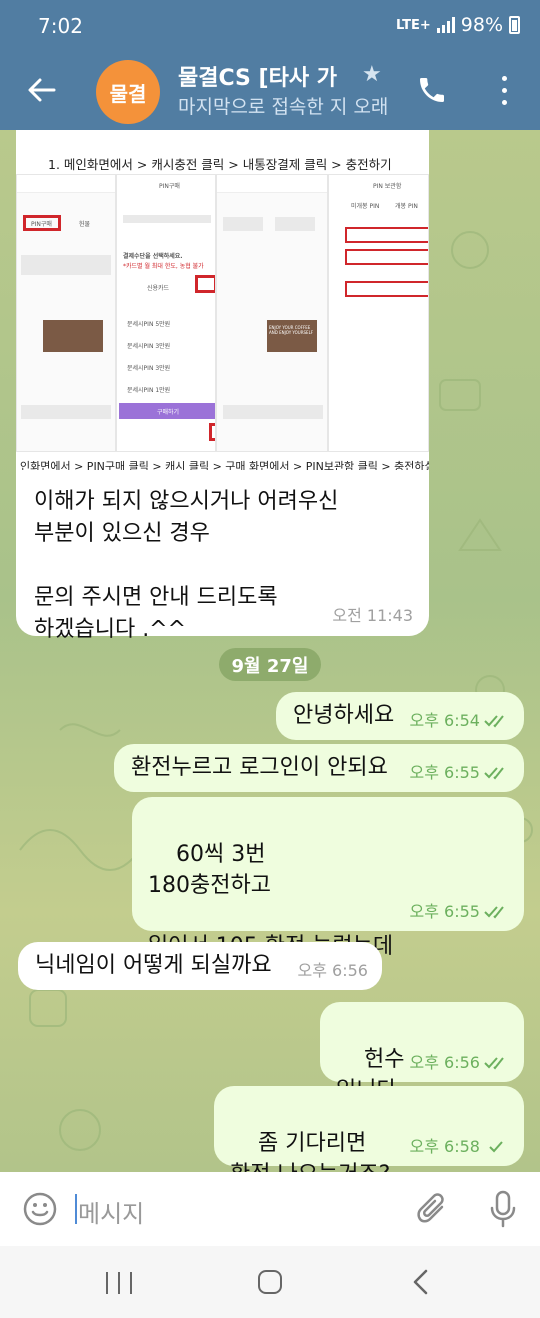 This screenshot has width=540, height=1318. I want to click on message-meta: 오후 6:58, so click(460, 1147).